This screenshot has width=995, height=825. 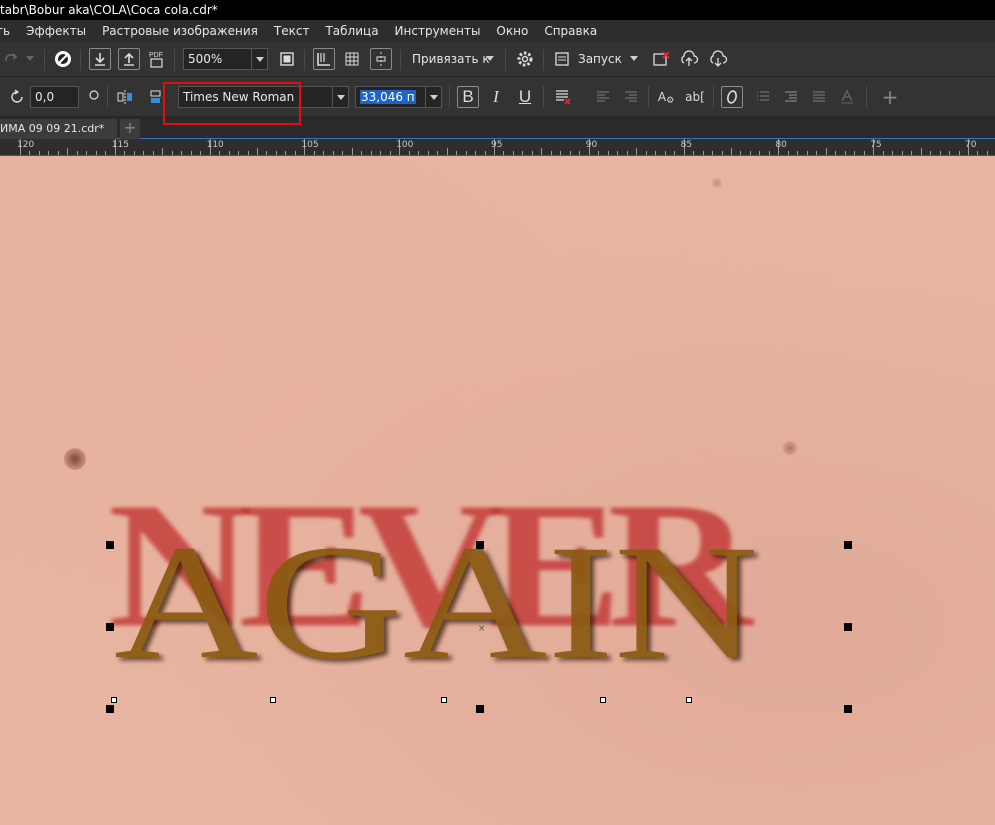 I want to click on menu-item-tools: Инструменты, so click(x=438, y=31).